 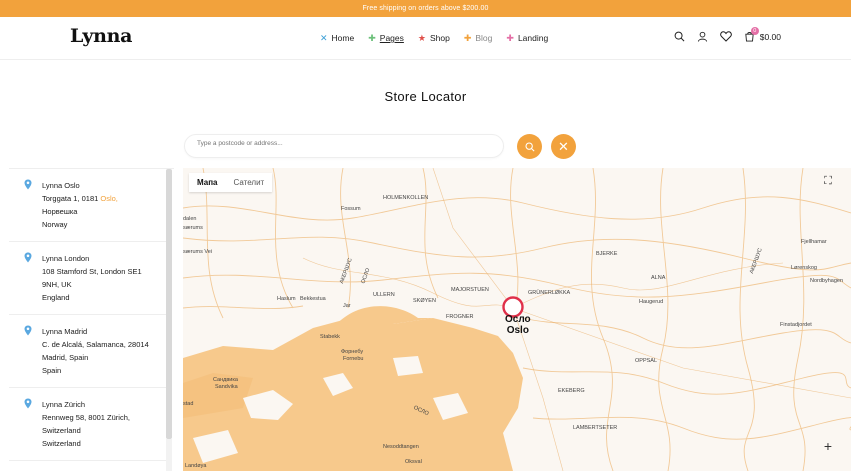 What do you see at coordinates (646, 361) in the screenshot?
I see `map-label: OPPSAL` at bounding box center [646, 361].